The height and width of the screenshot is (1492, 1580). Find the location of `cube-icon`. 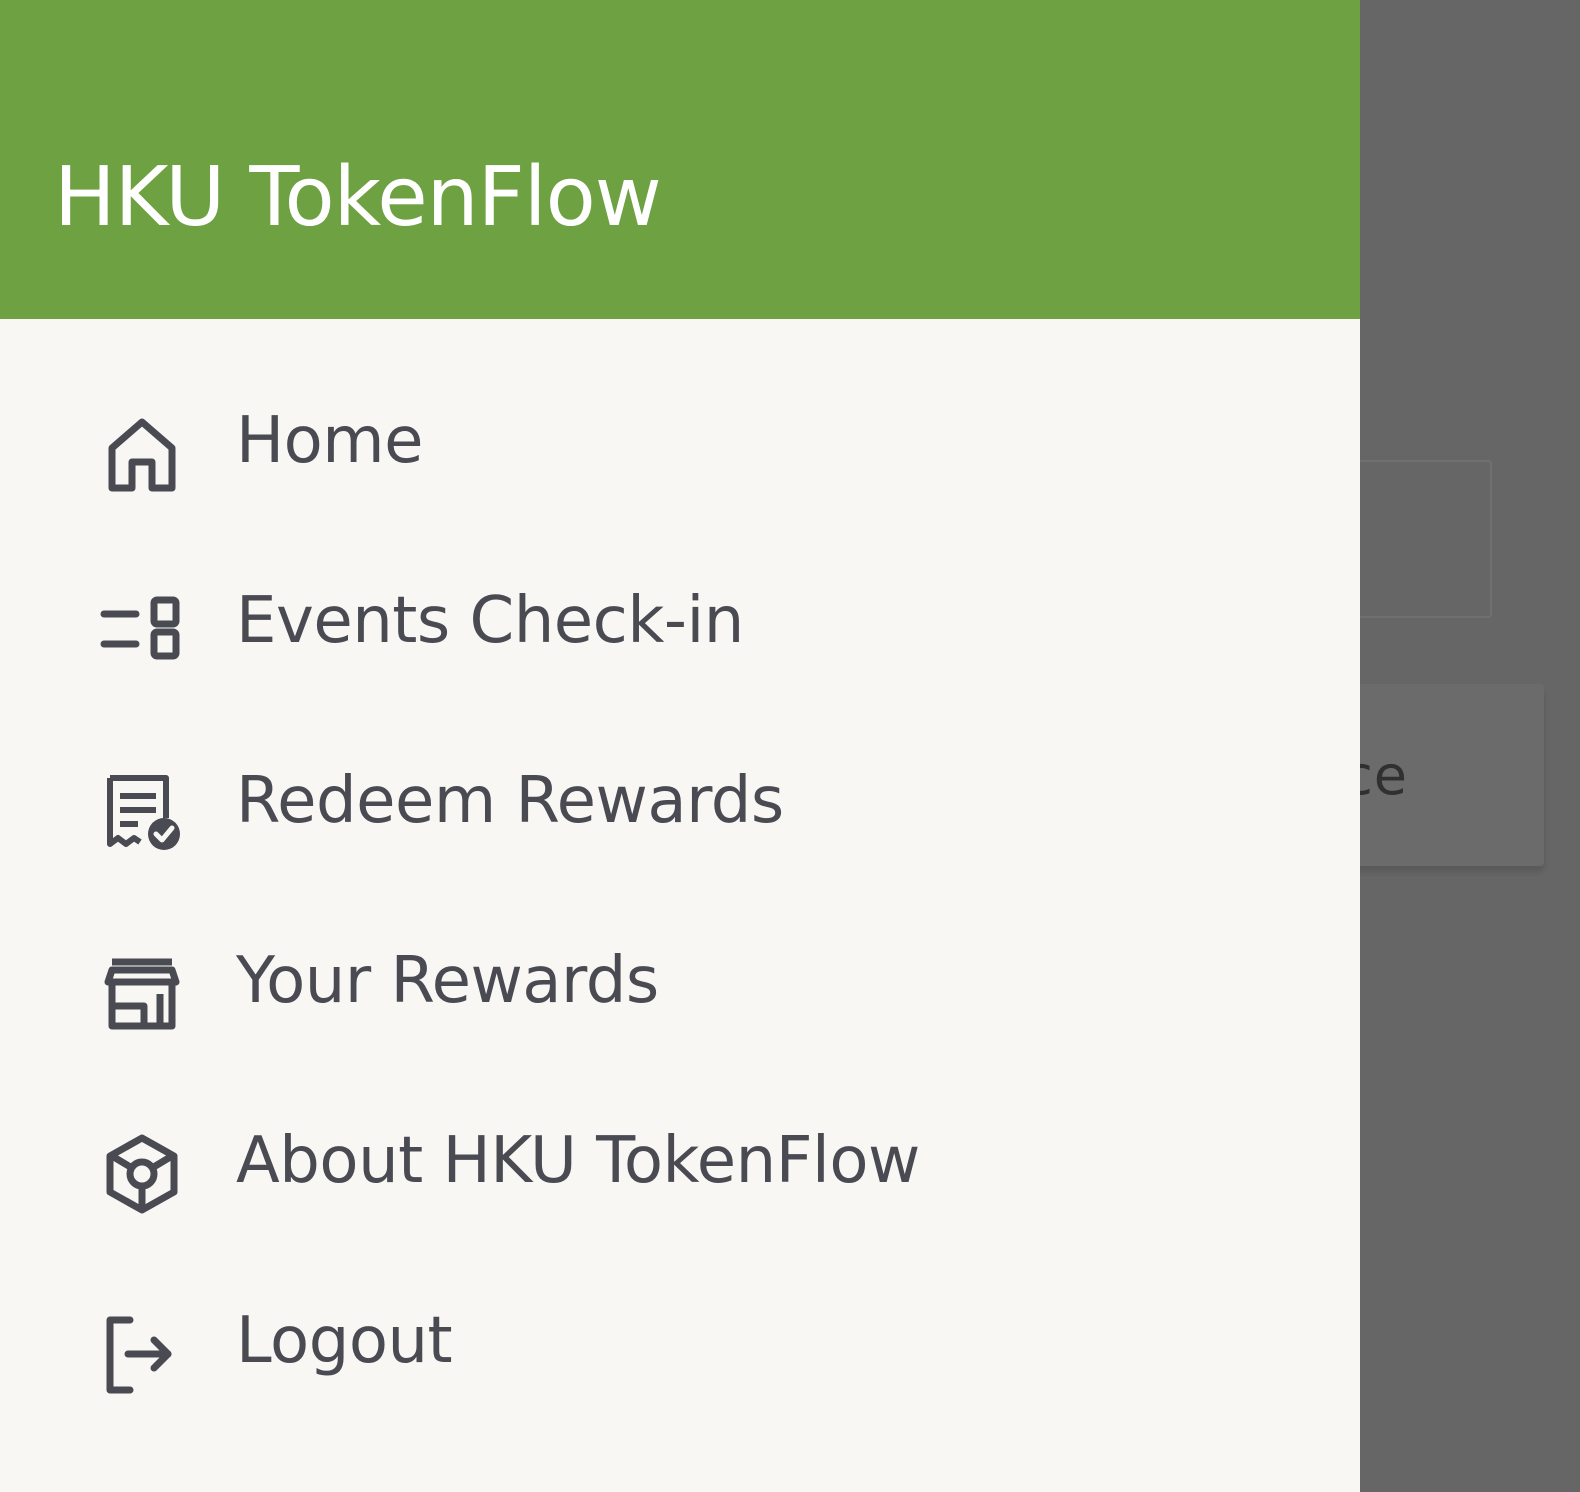

cube-icon is located at coordinates (142, 1174).